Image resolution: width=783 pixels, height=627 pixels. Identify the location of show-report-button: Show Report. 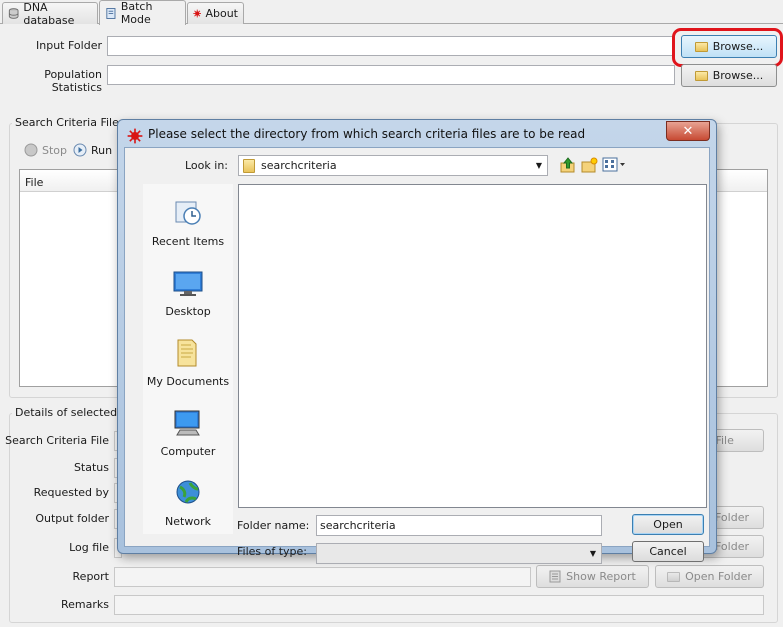
(592, 576).